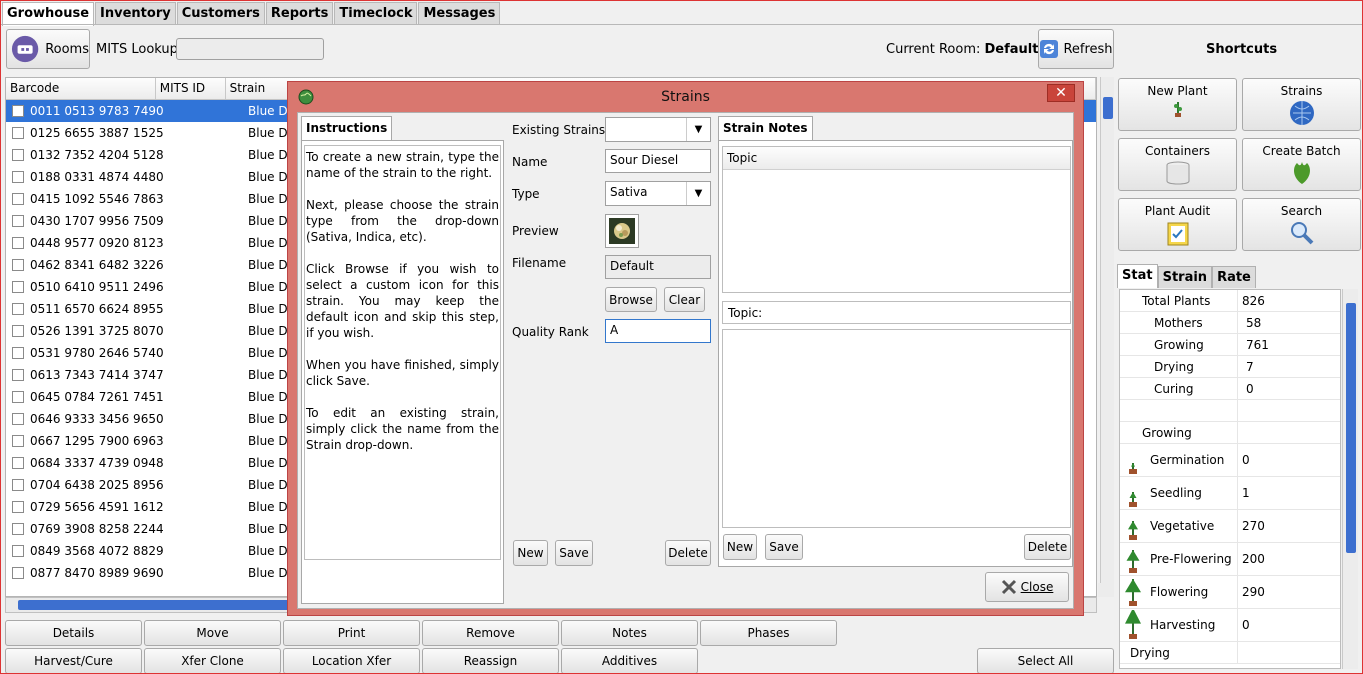 The height and width of the screenshot is (674, 1363). Describe the element at coordinates (658, 161) in the screenshot. I see `name-input: Sour Diesel` at that location.